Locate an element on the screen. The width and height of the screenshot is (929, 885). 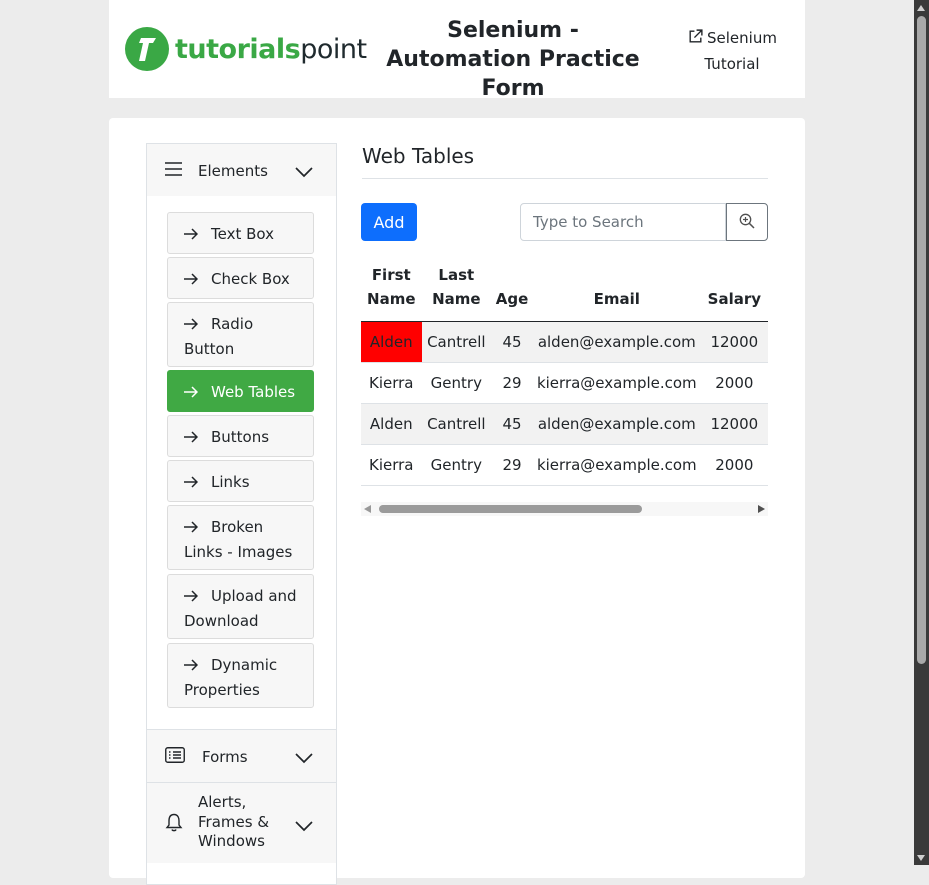
sidebar-item-web-tables: Web Tables is located at coordinates (240, 391).